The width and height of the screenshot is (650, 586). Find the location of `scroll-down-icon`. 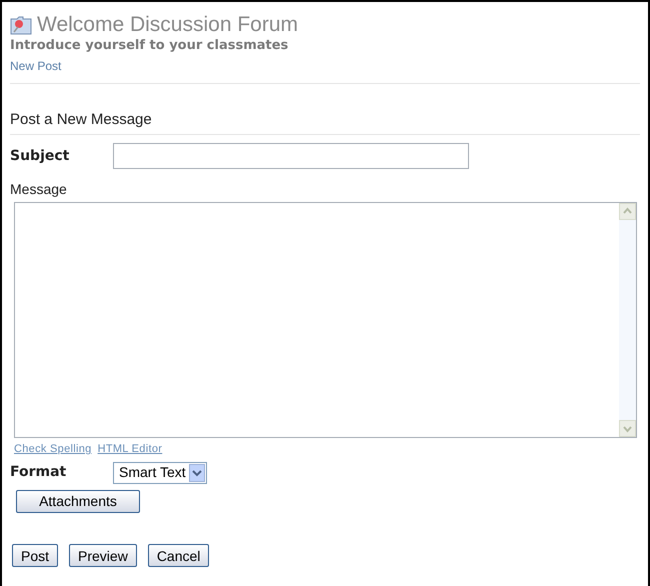

scroll-down-icon is located at coordinates (627, 428).